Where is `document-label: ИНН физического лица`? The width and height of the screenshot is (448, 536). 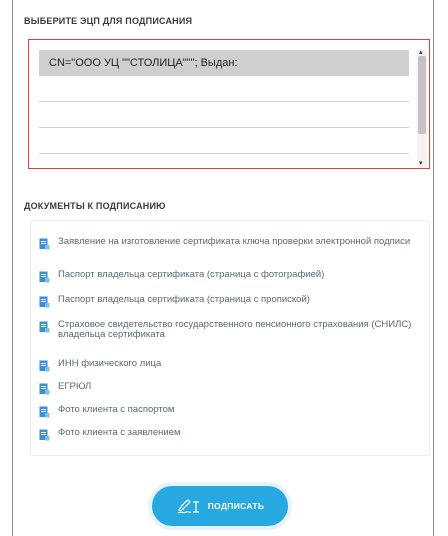 document-label: ИНН физического лица is located at coordinates (110, 363).